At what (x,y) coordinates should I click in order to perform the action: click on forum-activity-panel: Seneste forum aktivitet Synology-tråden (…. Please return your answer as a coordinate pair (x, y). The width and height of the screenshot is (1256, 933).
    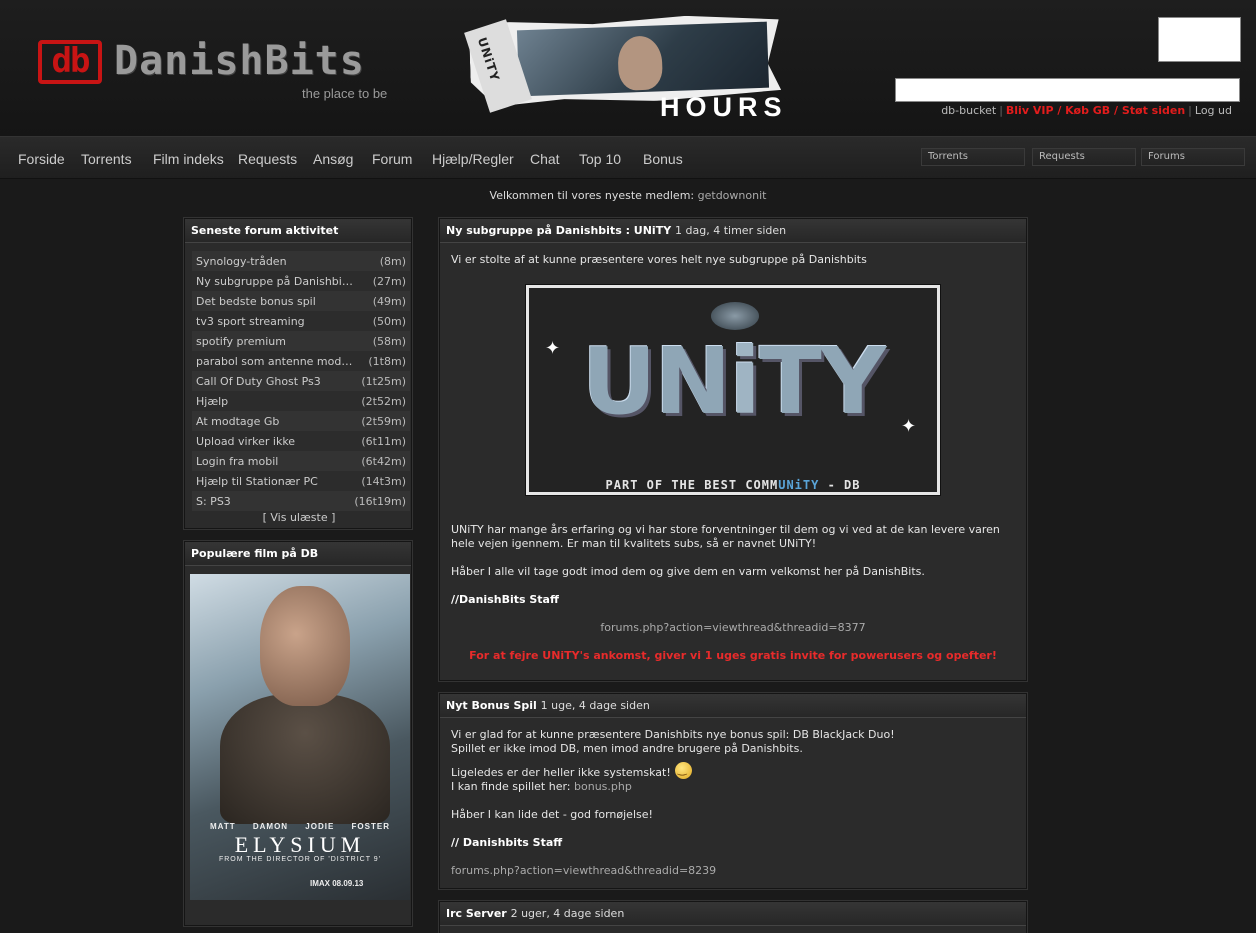
    Looking at the image, I should click on (298, 373).